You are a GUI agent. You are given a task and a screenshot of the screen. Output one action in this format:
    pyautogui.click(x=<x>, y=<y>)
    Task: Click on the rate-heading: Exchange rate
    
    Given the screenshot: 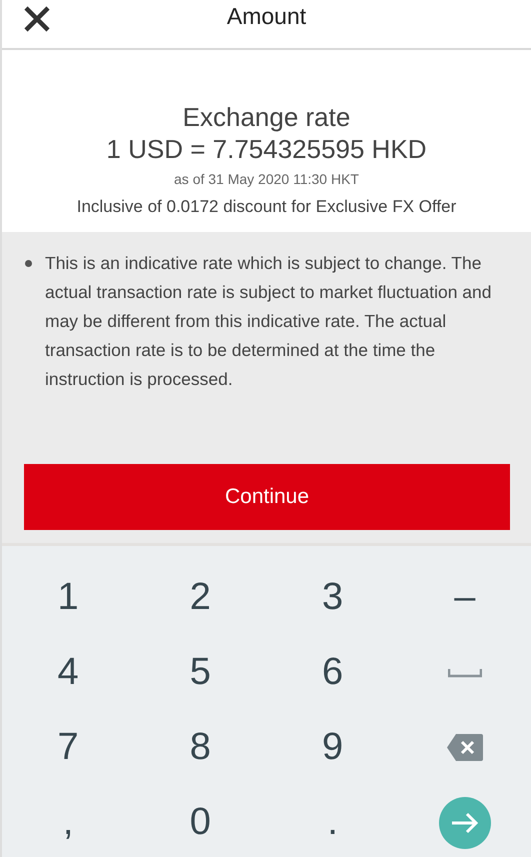 What is the action you would take?
    pyautogui.click(x=266, y=117)
    